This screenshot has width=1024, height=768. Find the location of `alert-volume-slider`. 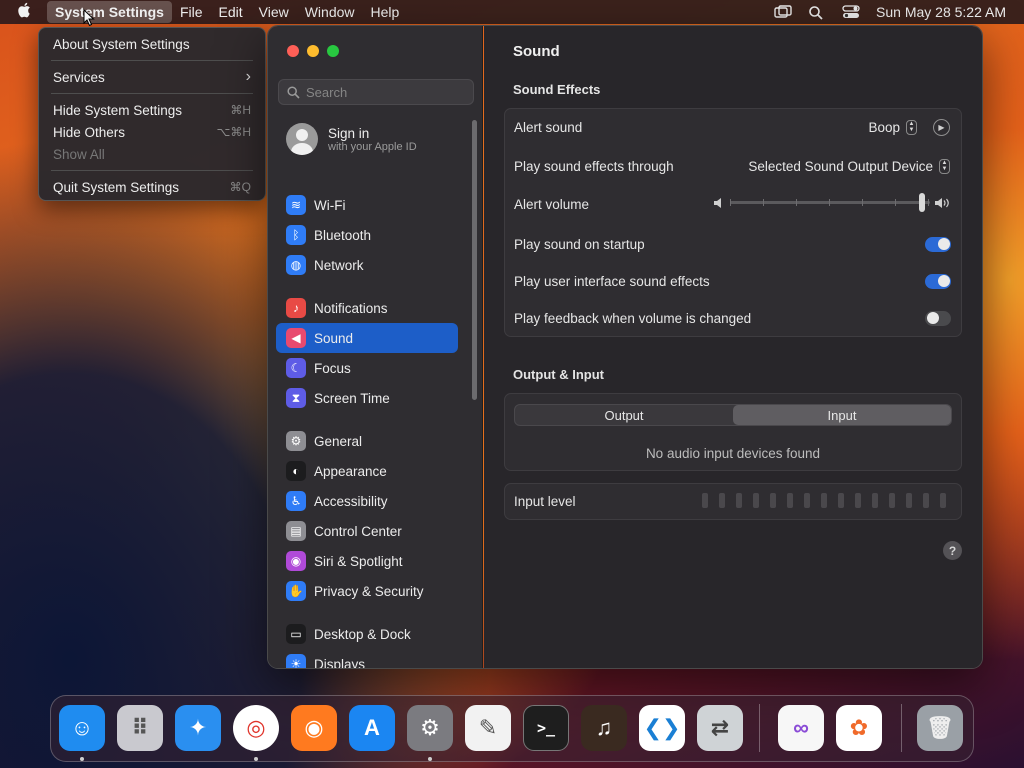

alert-volume-slider is located at coordinates (830, 202).